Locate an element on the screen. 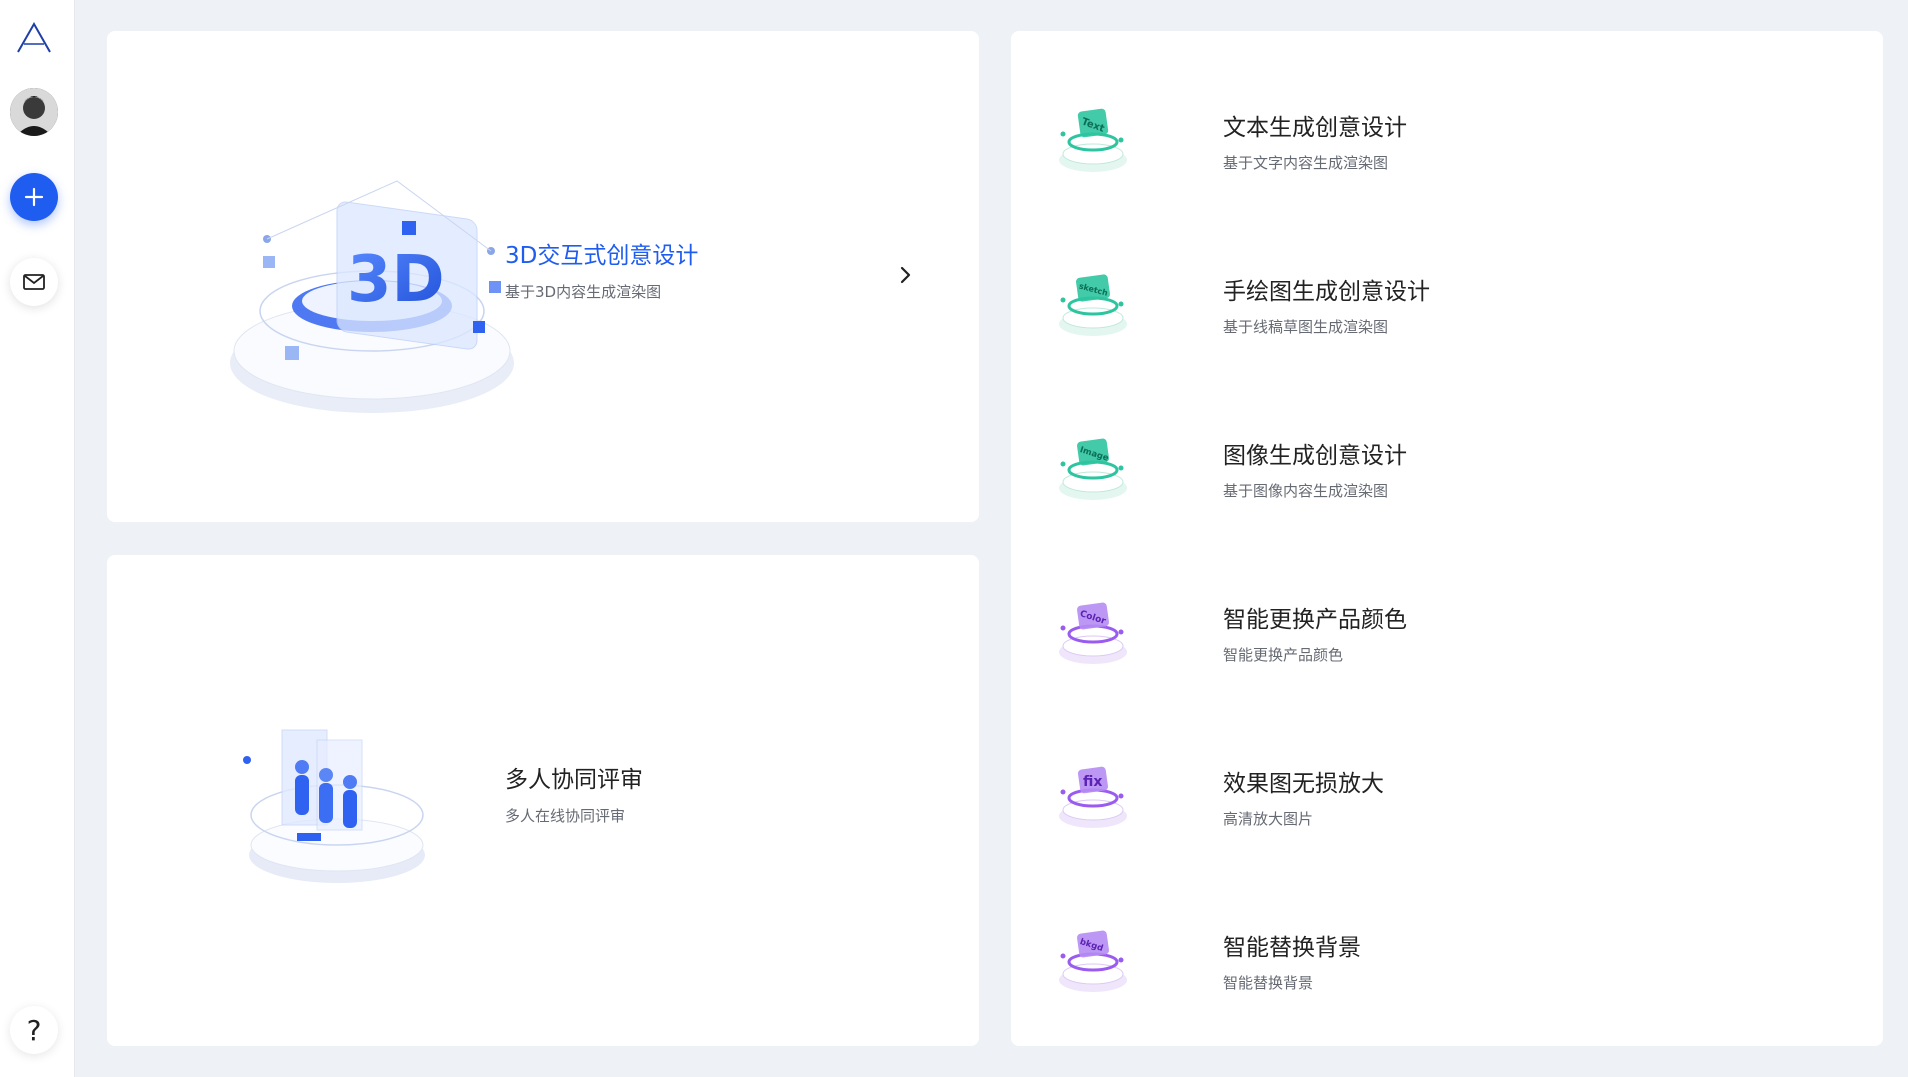 The image size is (1908, 1077). sidebar: ? is located at coordinates (37, 538).